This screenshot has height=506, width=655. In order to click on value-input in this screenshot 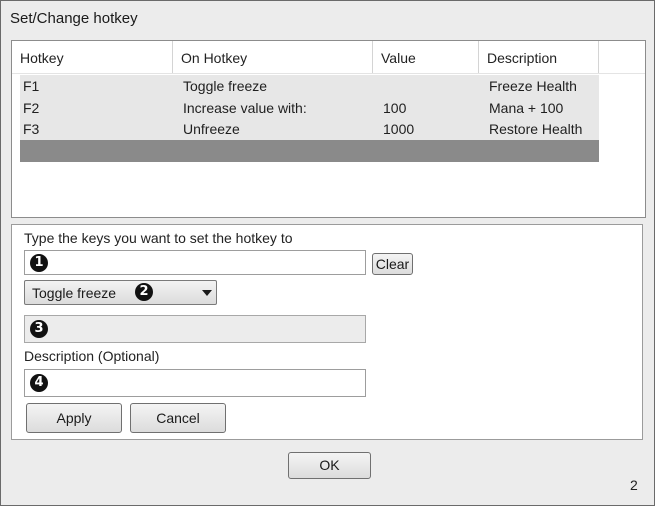, I will do `click(195, 329)`.